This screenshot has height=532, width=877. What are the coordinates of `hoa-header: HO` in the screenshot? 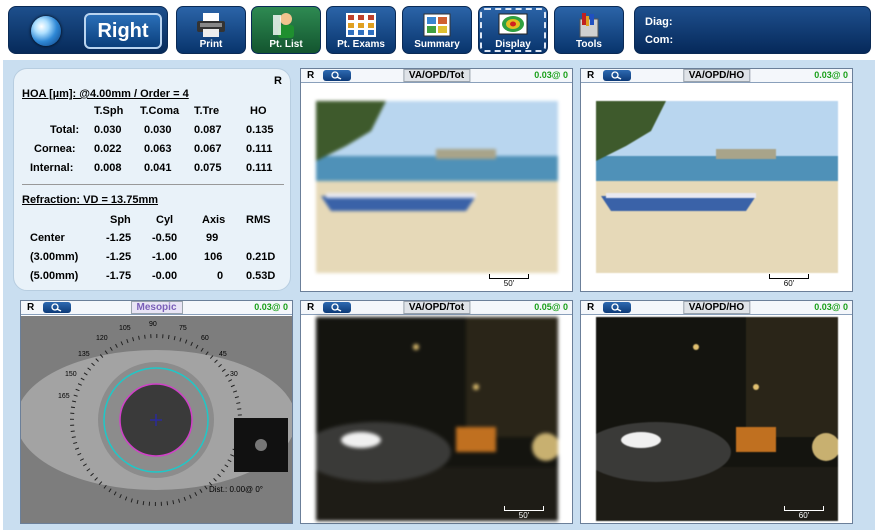 It's located at (258, 111).